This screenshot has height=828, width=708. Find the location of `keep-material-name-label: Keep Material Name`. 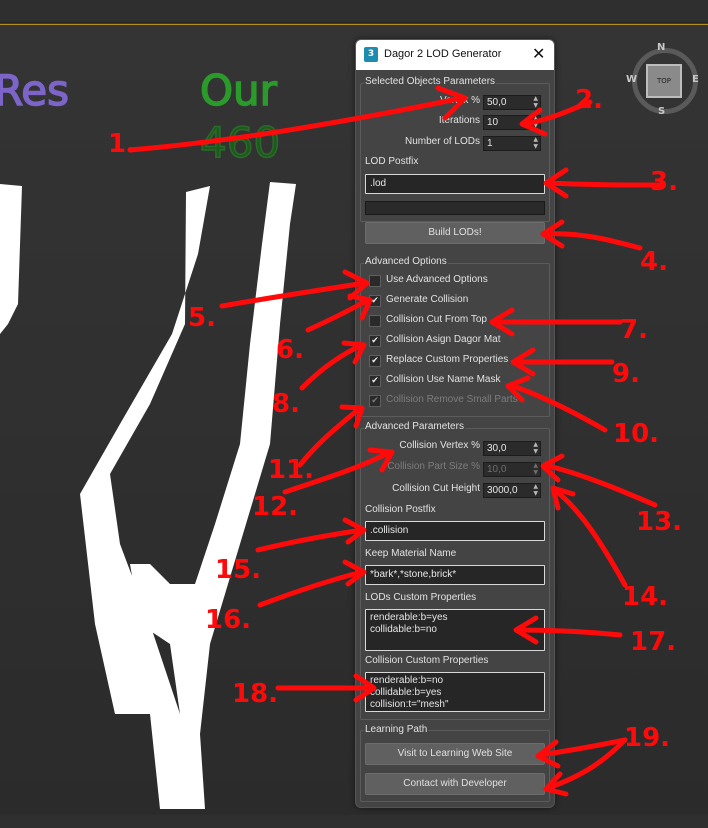

keep-material-name-label: Keep Material Name is located at coordinates (411, 553).